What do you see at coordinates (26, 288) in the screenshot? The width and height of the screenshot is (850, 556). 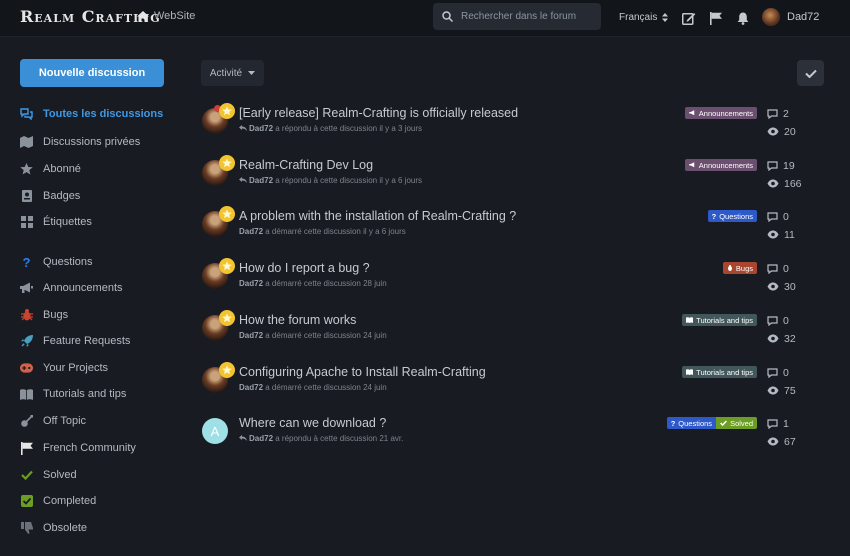 I see `megaphone-icon` at bounding box center [26, 288].